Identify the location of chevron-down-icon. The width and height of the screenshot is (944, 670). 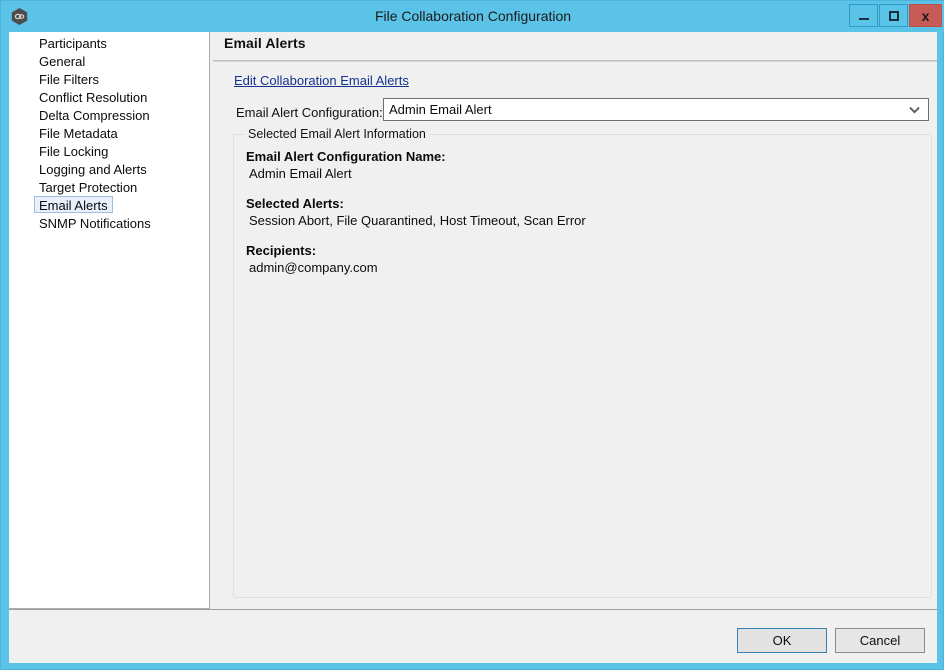
(914, 109).